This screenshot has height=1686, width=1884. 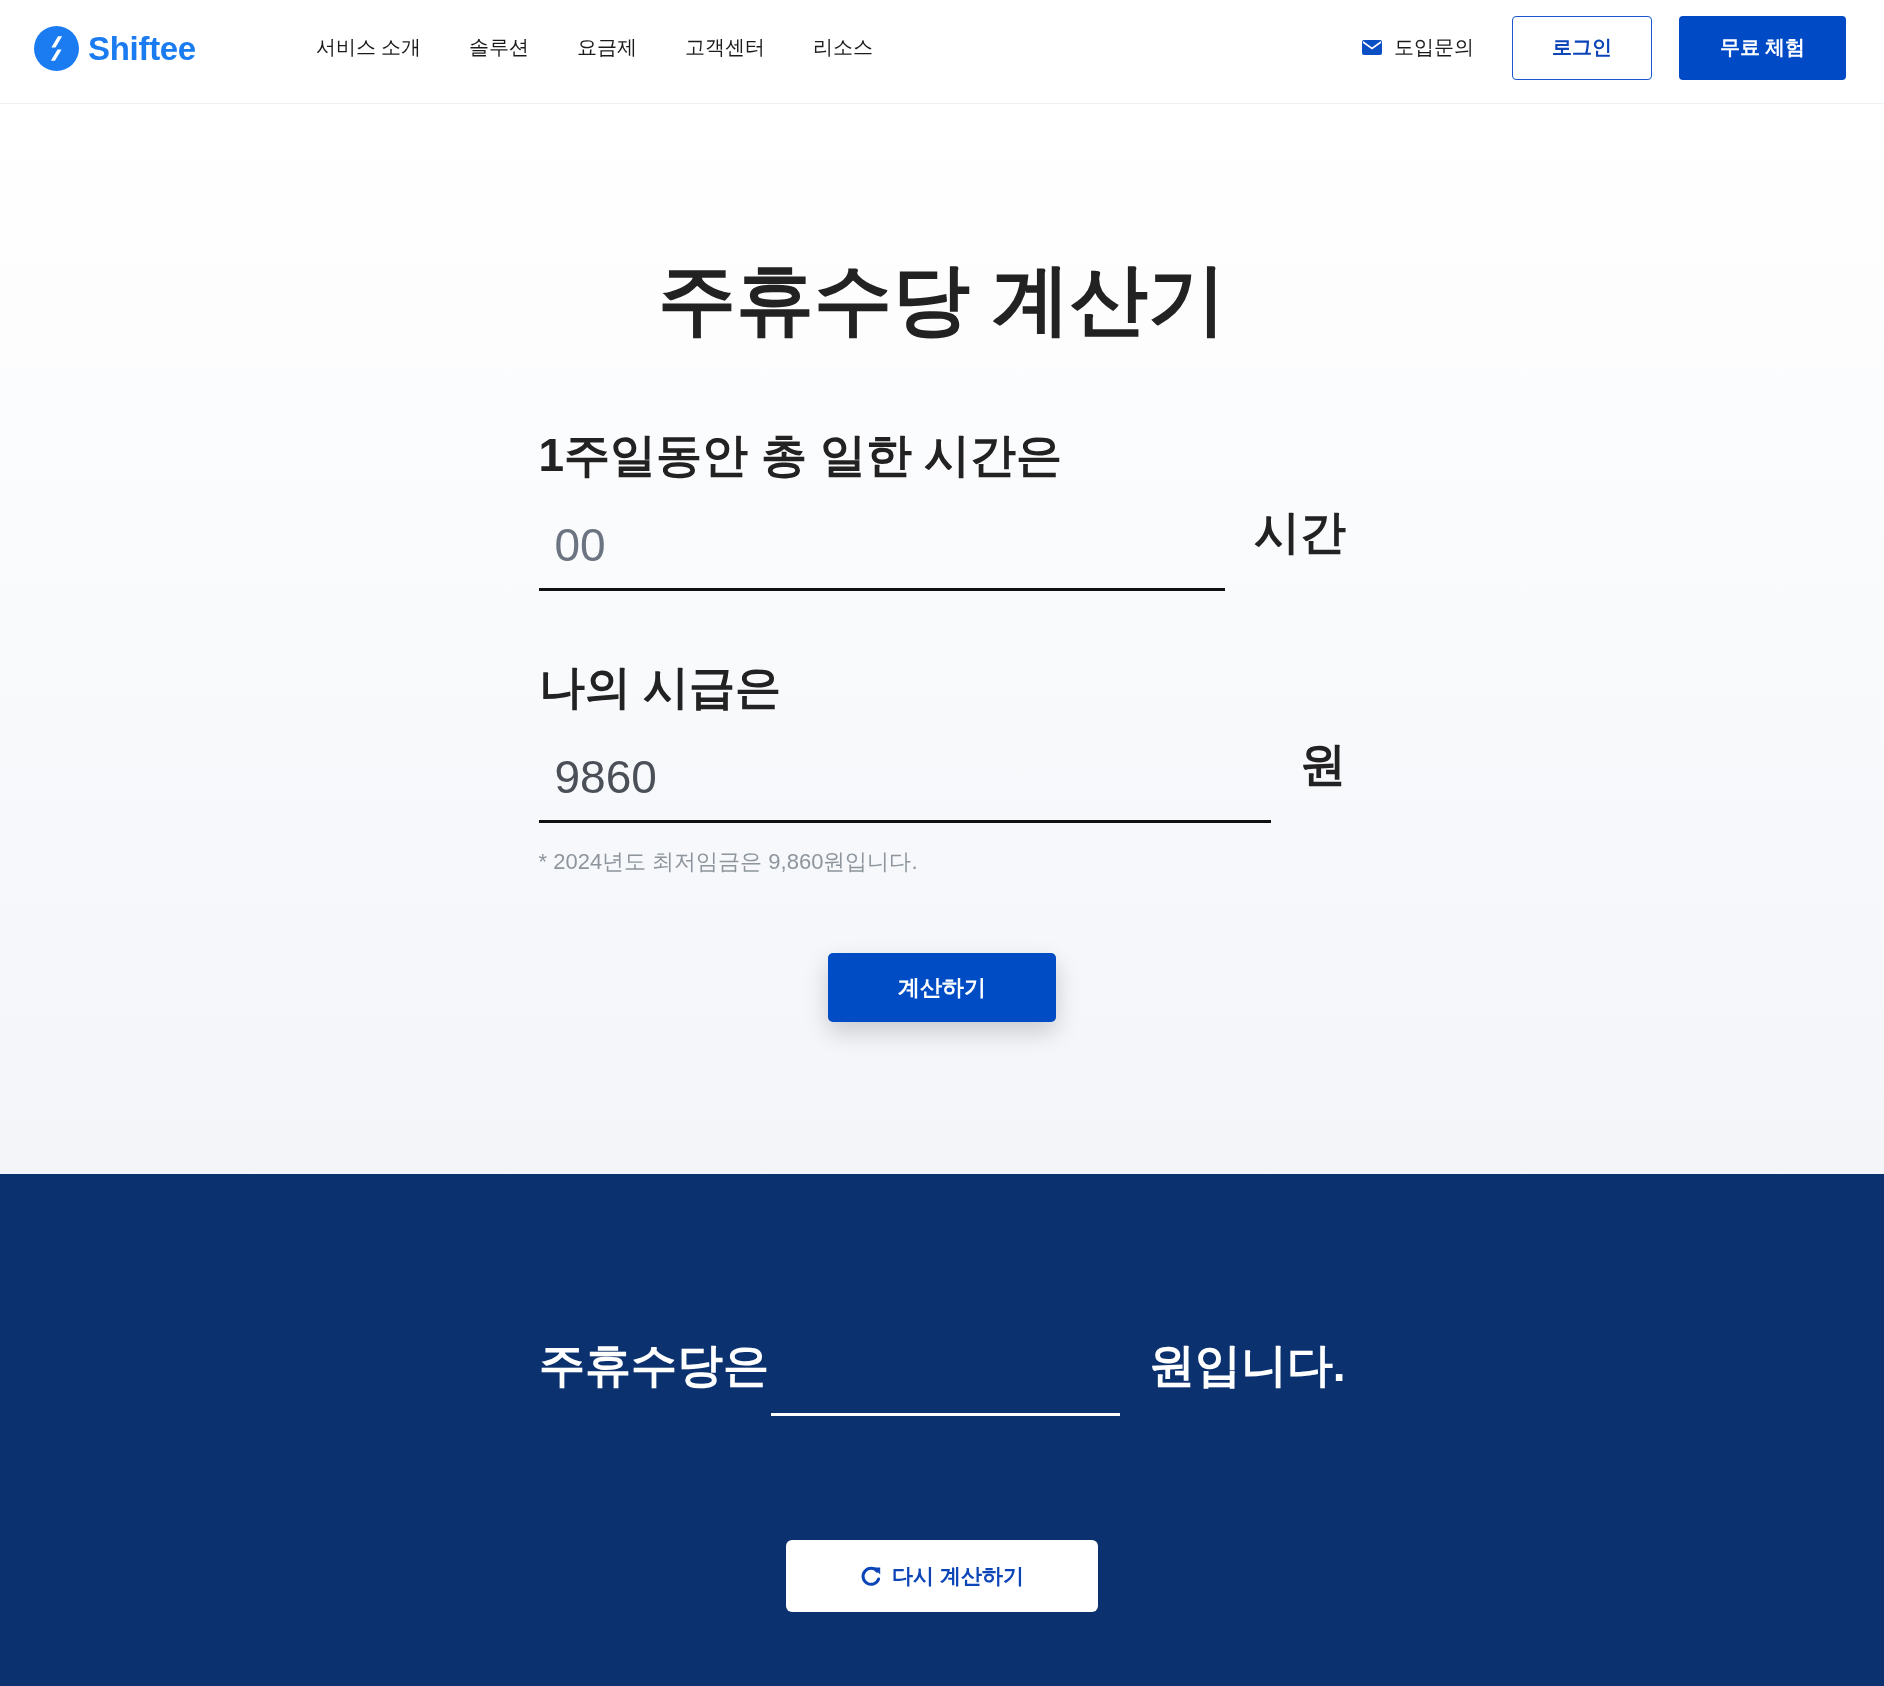 I want to click on field-label: 1주일동안 총 일한 시간은, so click(x=801, y=455).